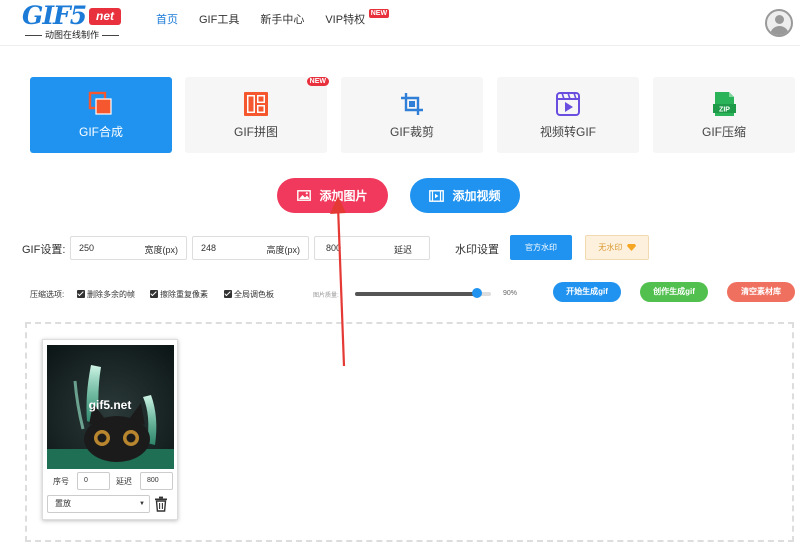 The image size is (800, 547). I want to click on quality-slider-fill, so click(416, 294).